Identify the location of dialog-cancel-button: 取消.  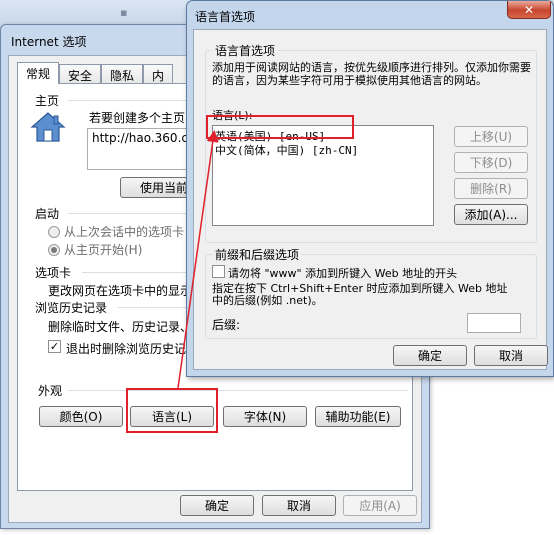
(511, 355).